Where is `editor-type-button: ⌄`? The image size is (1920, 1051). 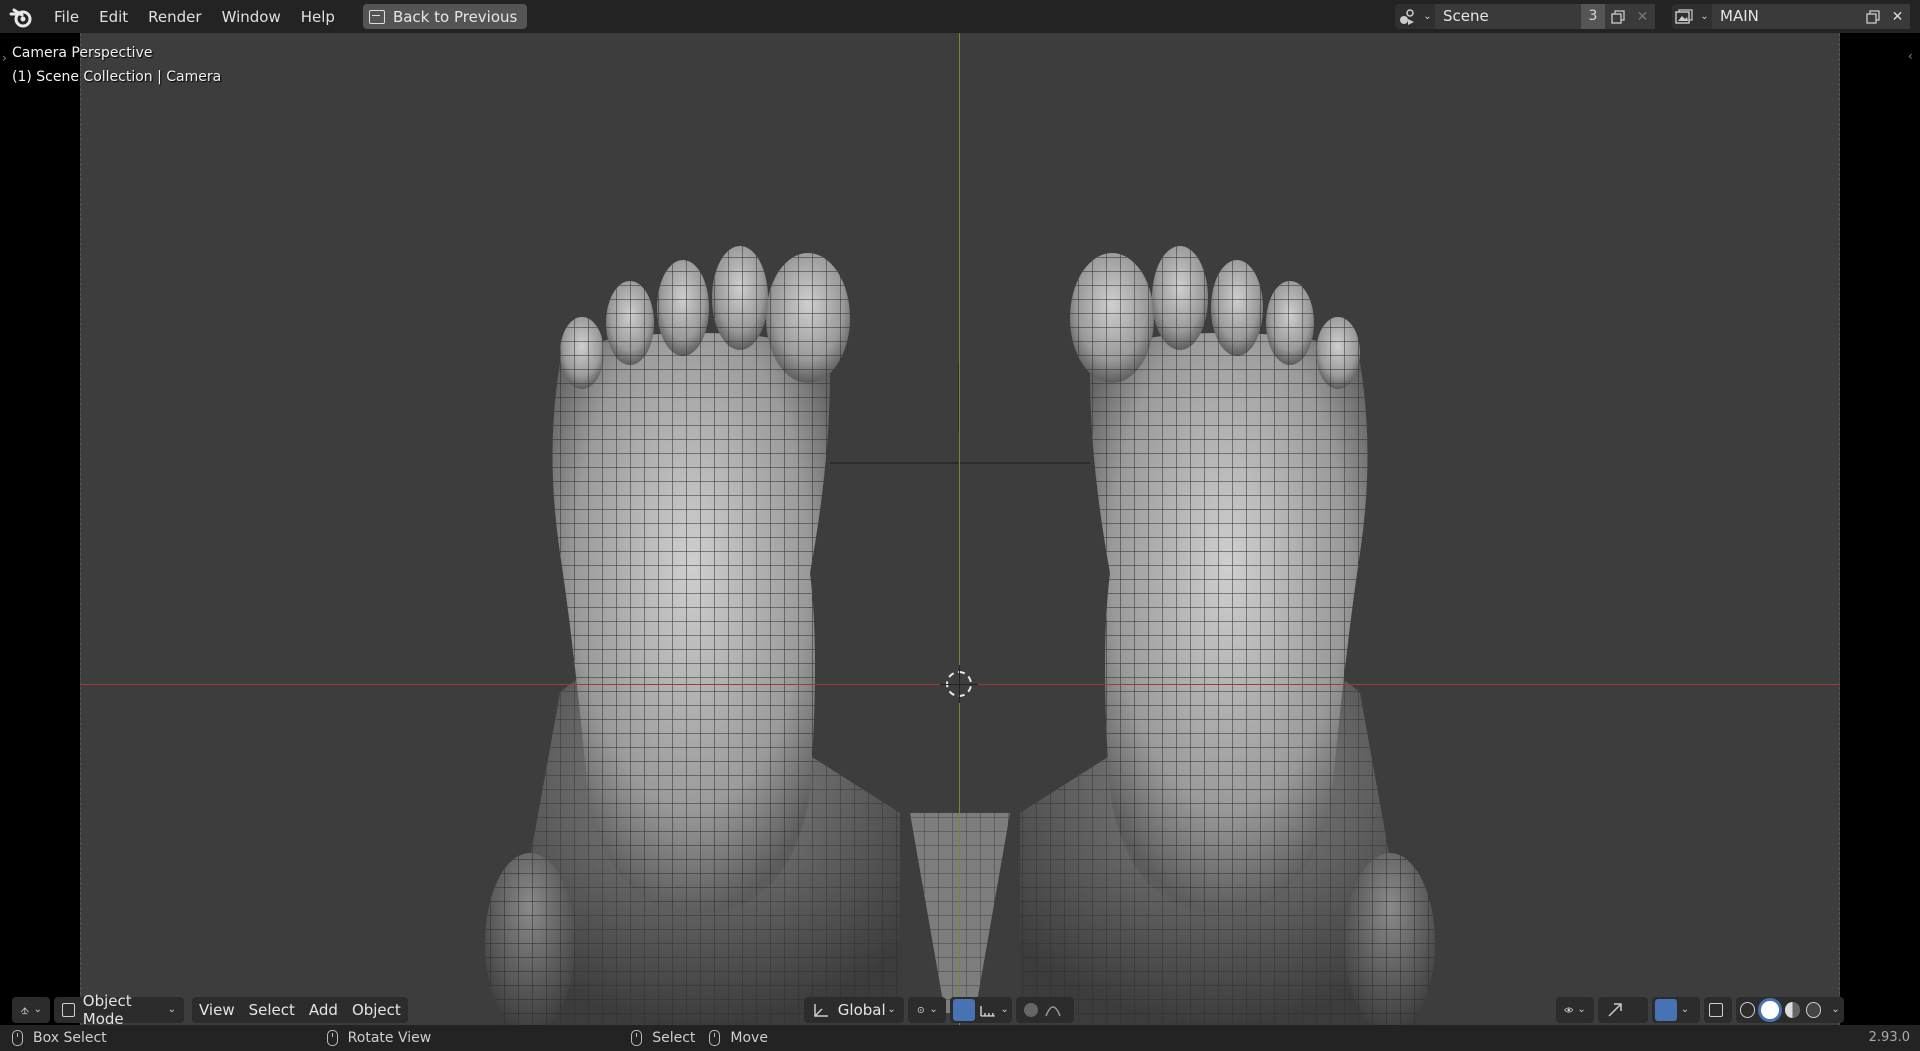
editor-type-button: ⌄ is located at coordinates (31, 1009).